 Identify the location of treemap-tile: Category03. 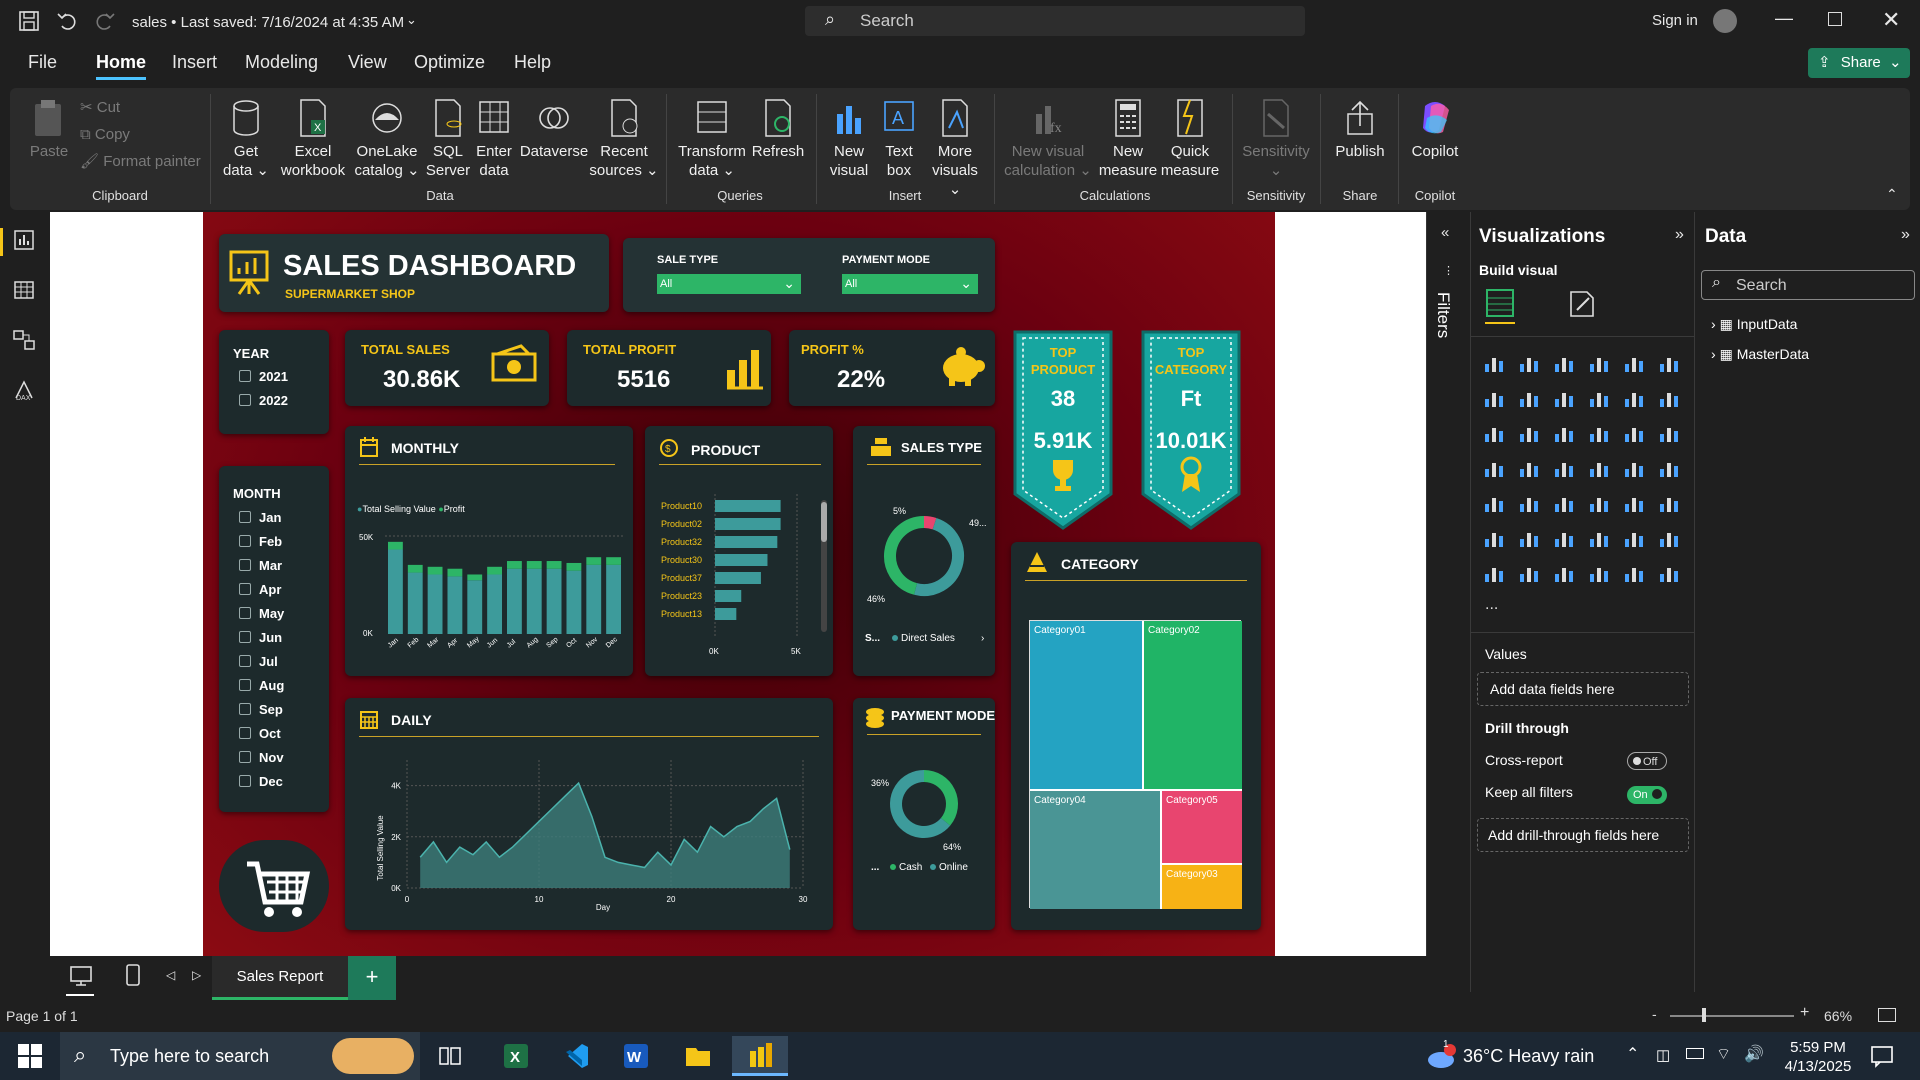
(1202, 887).